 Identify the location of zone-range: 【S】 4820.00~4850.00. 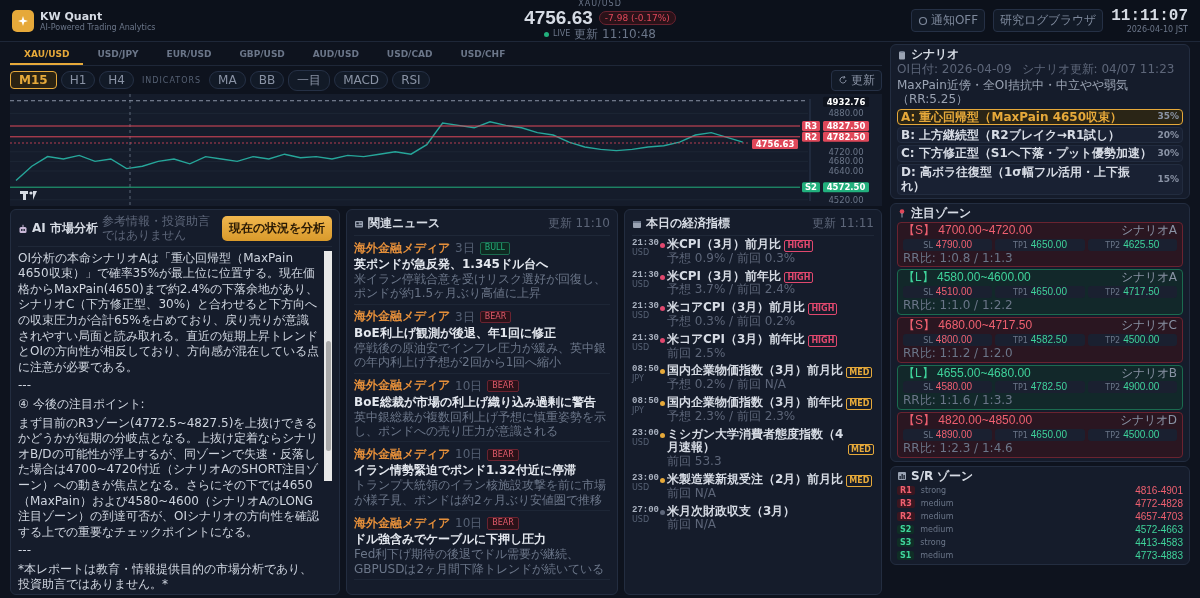
(968, 421).